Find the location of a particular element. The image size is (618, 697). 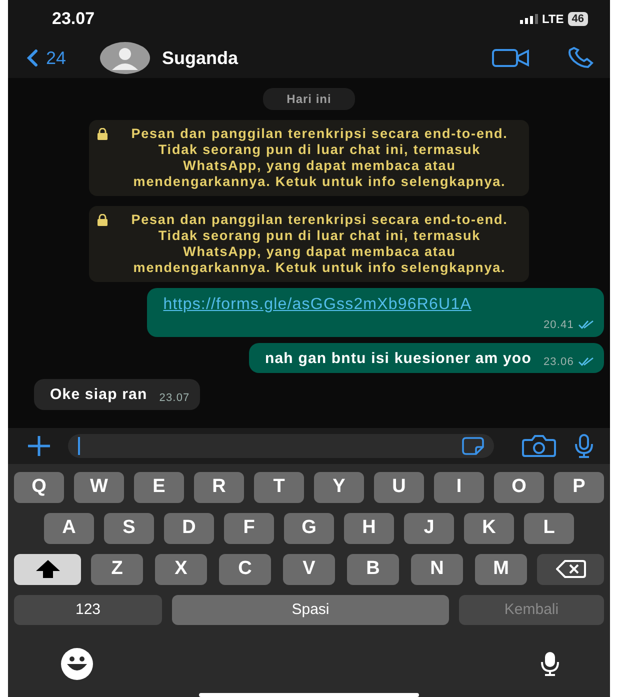

shift-key is located at coordinates (47, 569).